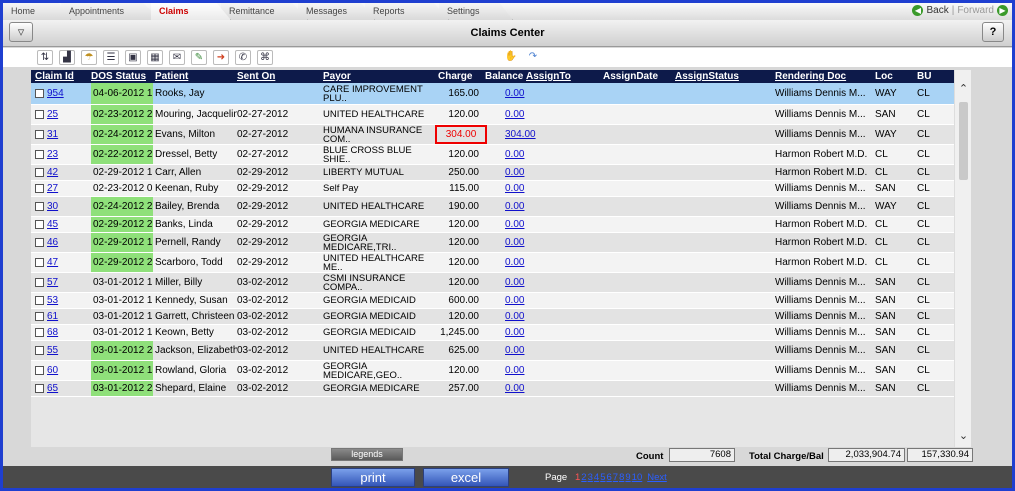 The width and height of the screenshot is (1015, 491). Describe the element at coordinates (476, 11) in the screenshot. I see `tab-settings: Settings` at that location.